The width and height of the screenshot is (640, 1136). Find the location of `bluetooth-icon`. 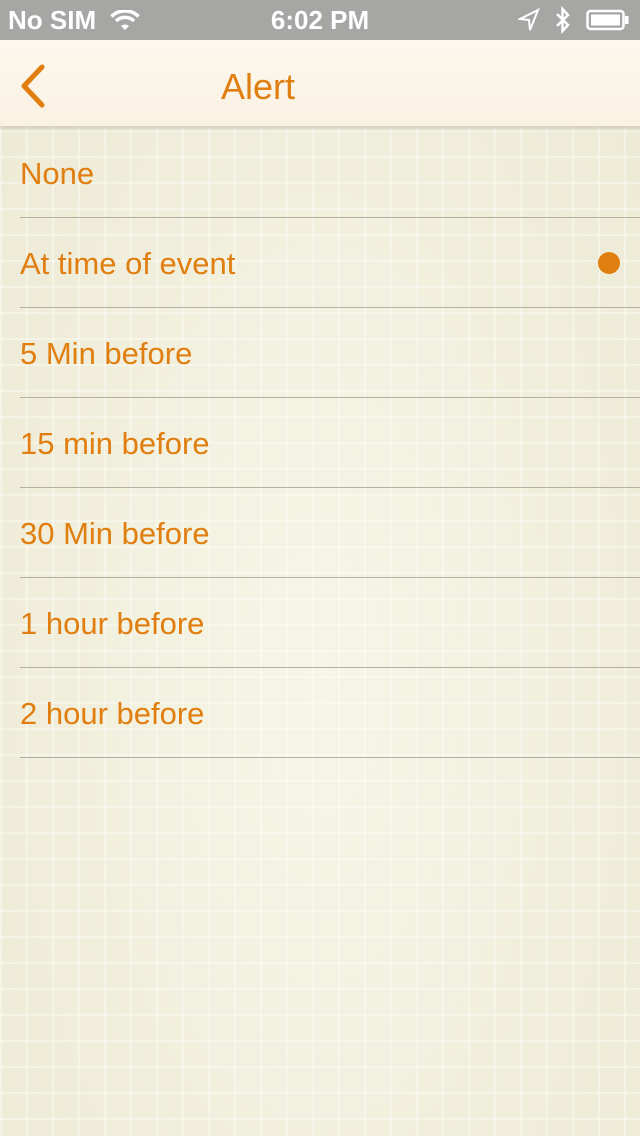

bluetooth-icon is located at coordinates (563, 20).